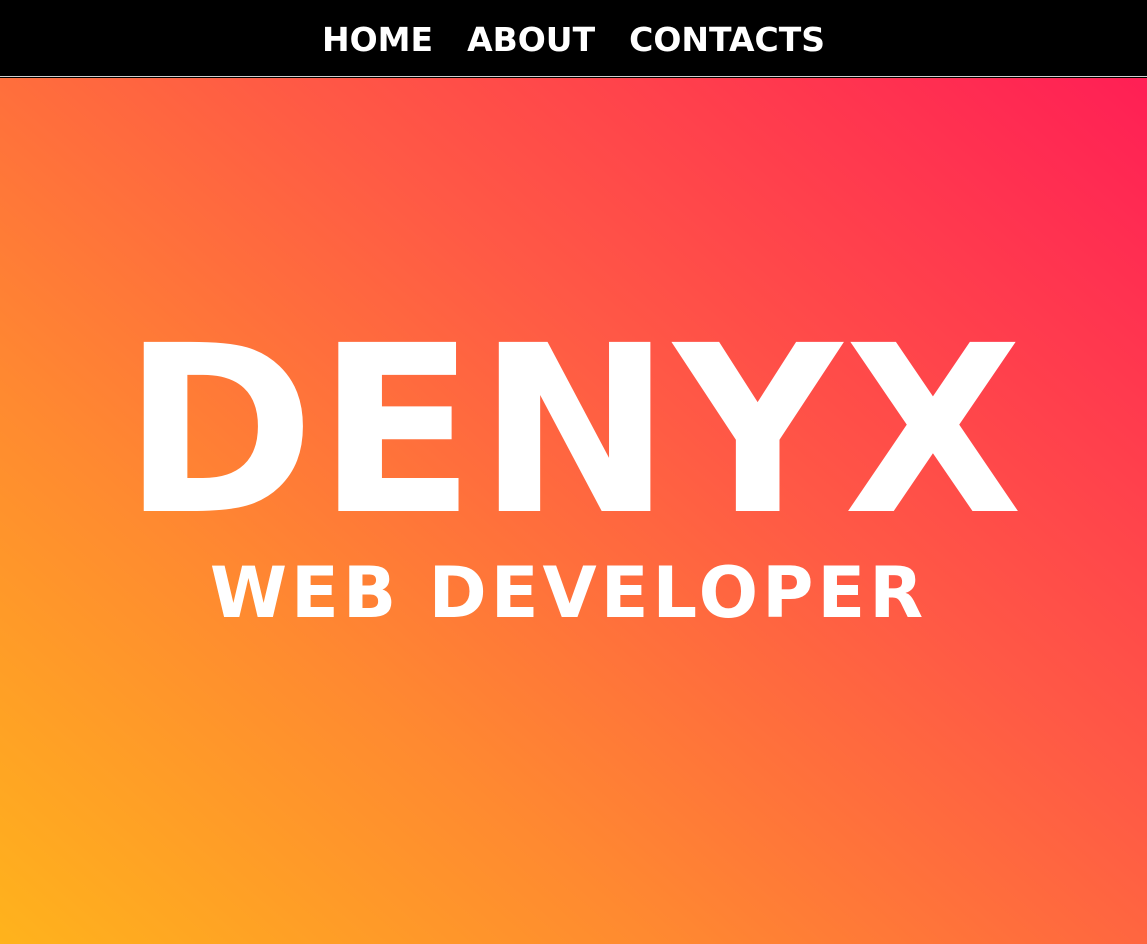  I want to click on top-navbar: HOME ABOUT CONTACTS, so click(573, 38).